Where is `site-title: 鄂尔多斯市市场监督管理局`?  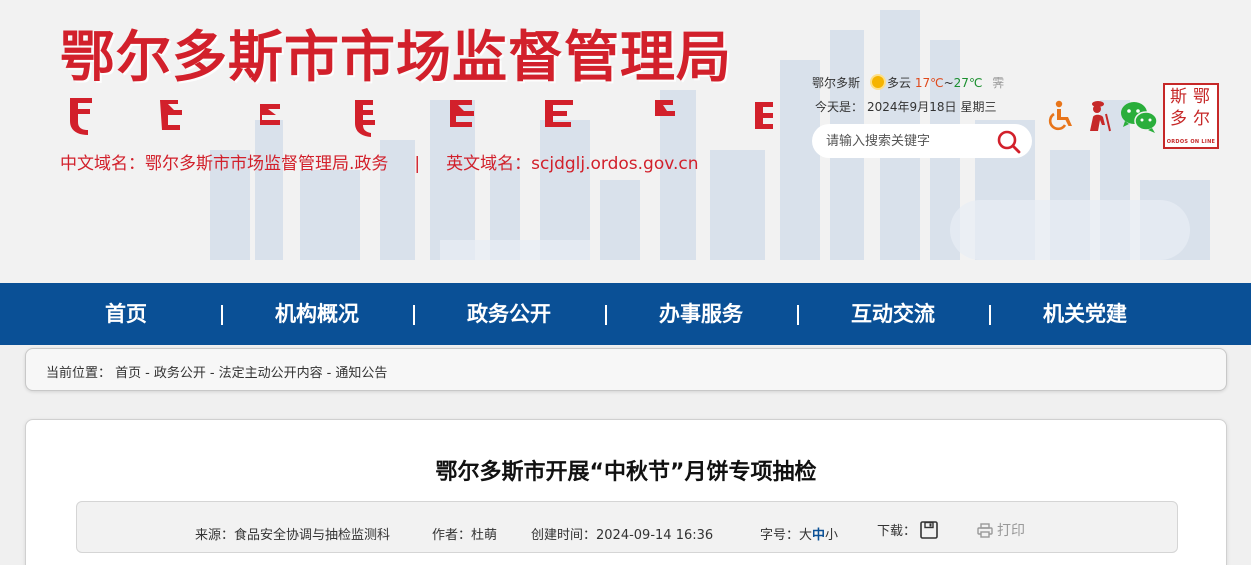
site-title: 鄂尔多斯市市场监督管理局 is located at coordinates (396, 56).